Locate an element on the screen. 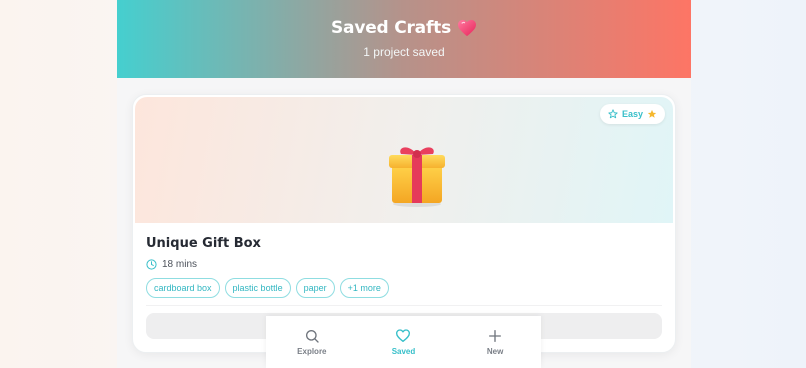  nav-saved: Saved is located at coordinates (403, 342).